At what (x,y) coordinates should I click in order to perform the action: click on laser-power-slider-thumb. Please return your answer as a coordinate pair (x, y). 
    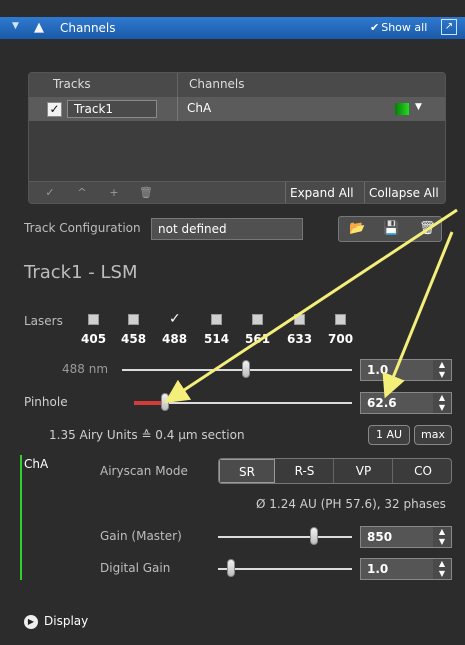
    Looking at the image, I should click on (246, 369).